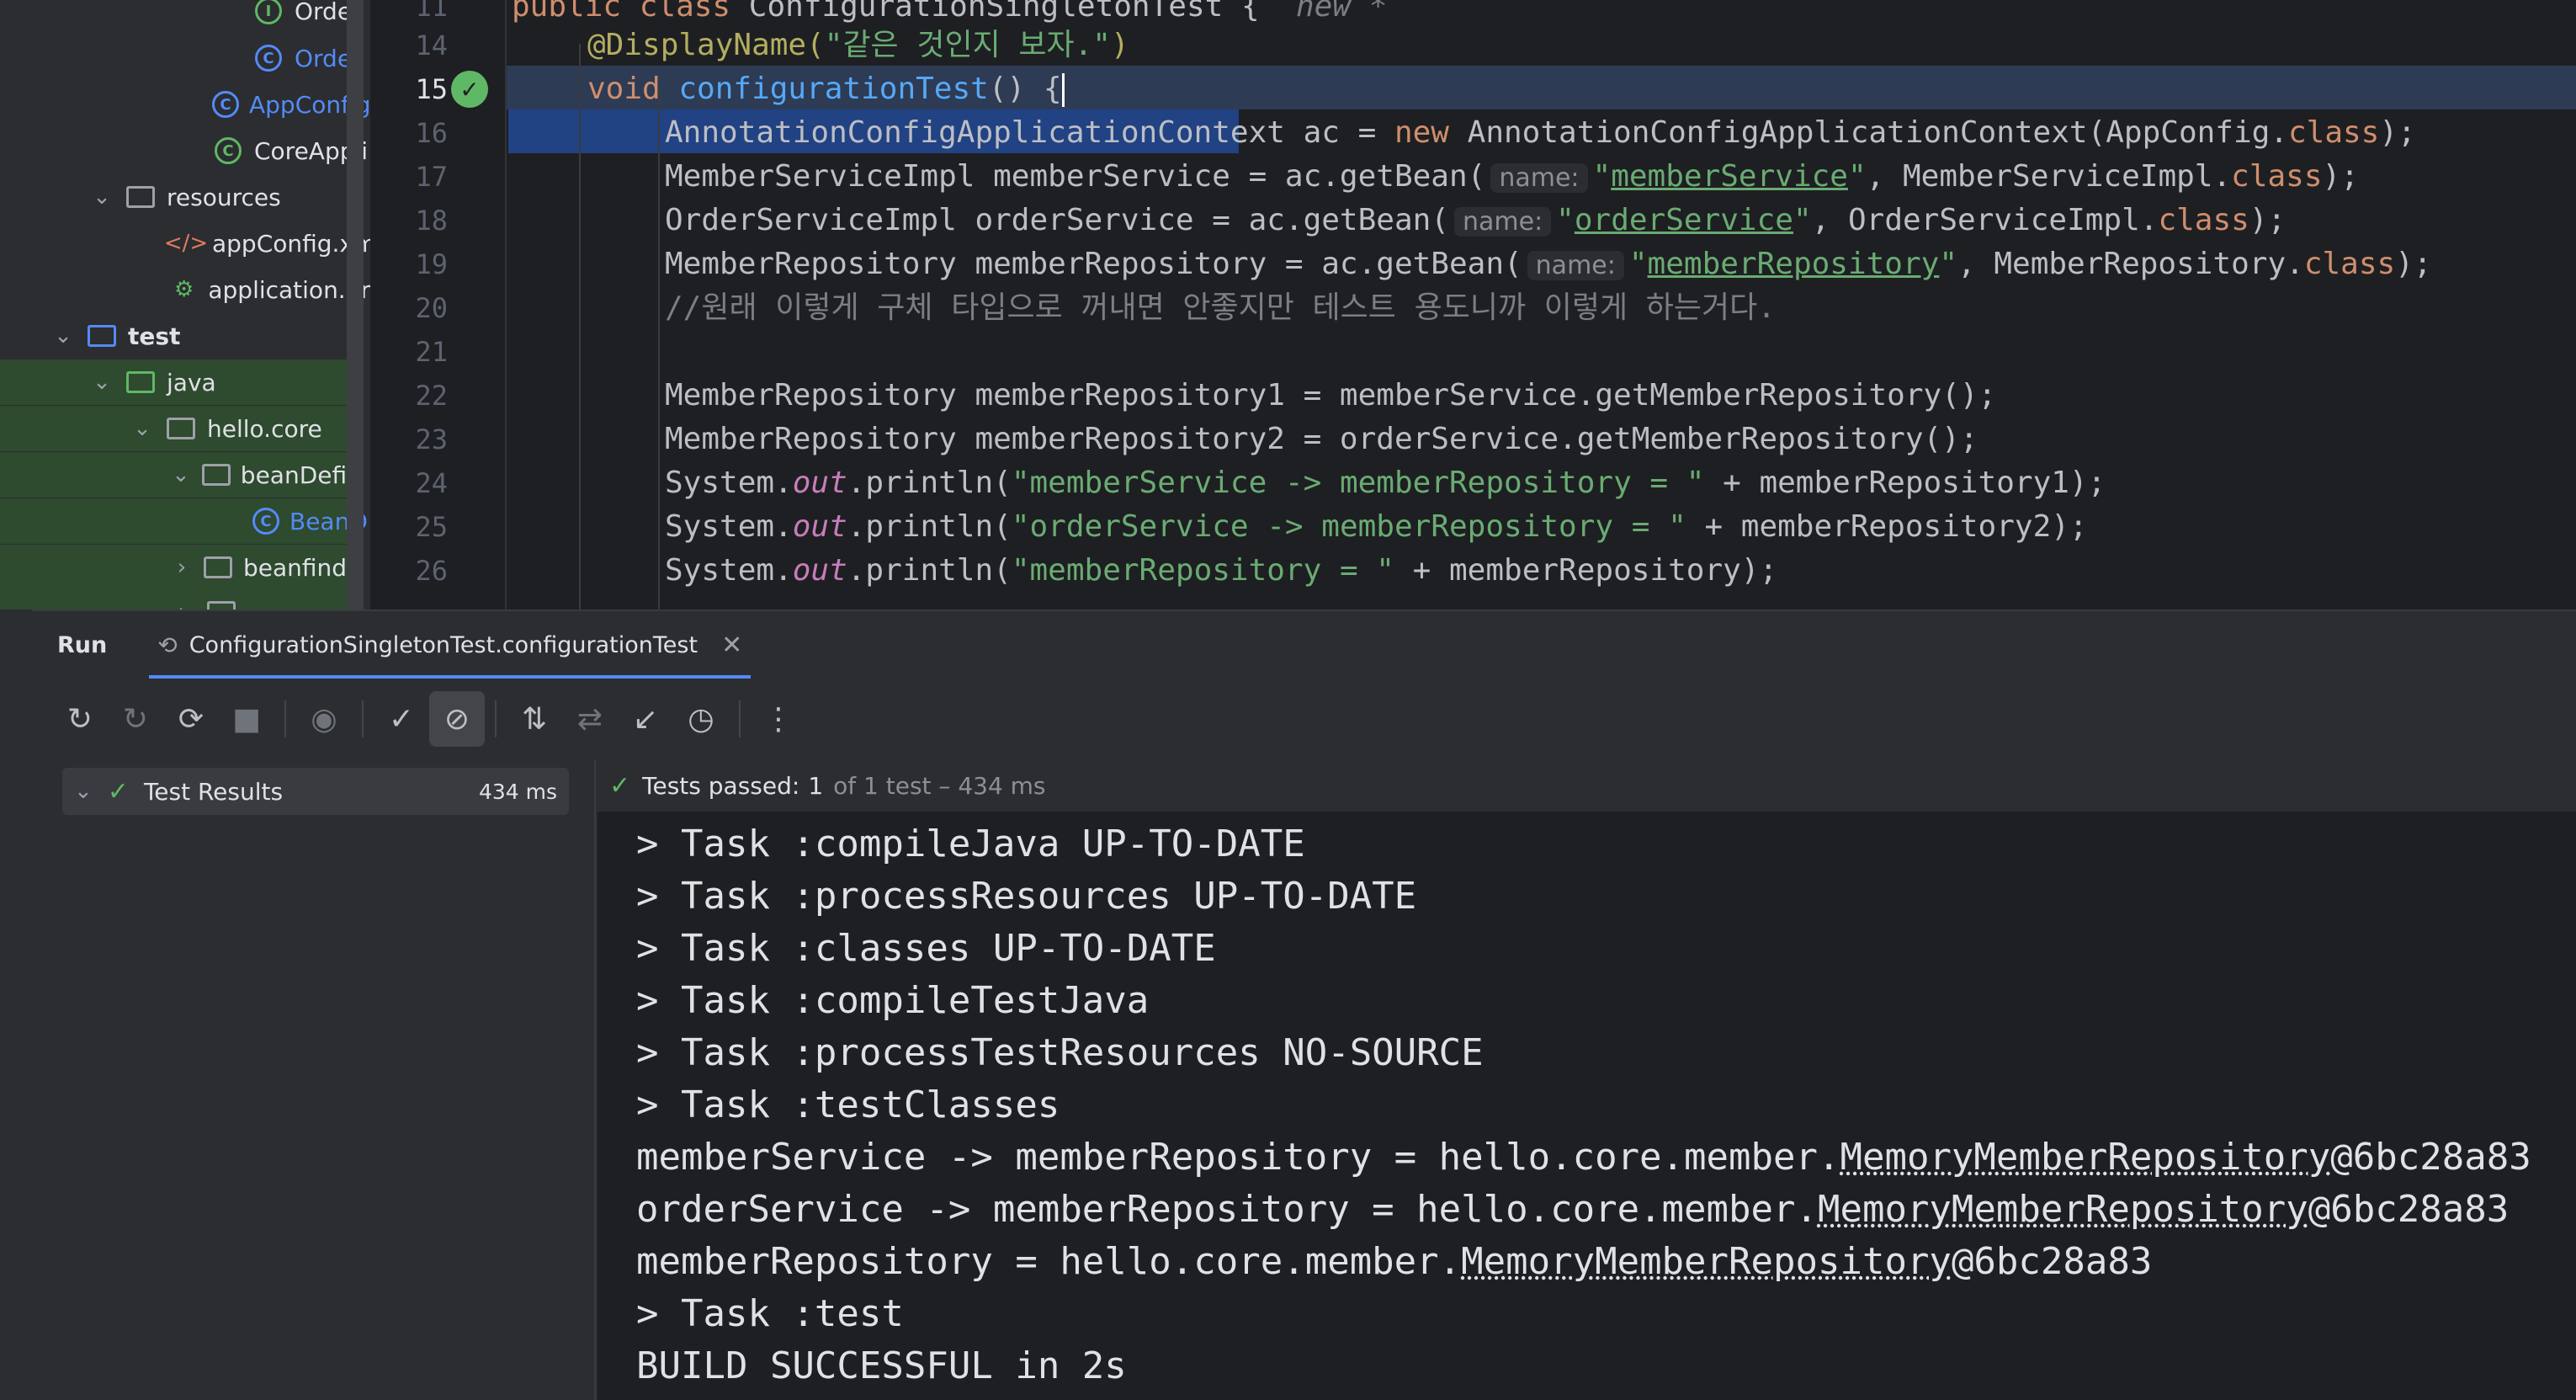 The height and width of the screenshot is (1400, 2576). I want to click on line-number: 14, so click(431, 45).